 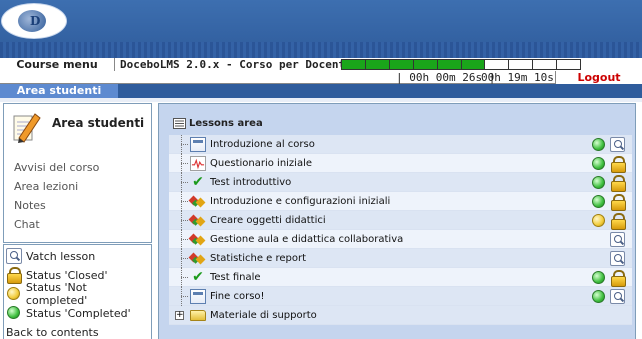 I want to click on back-to-contents-link: Back to contents, so click(x=52, y=331).